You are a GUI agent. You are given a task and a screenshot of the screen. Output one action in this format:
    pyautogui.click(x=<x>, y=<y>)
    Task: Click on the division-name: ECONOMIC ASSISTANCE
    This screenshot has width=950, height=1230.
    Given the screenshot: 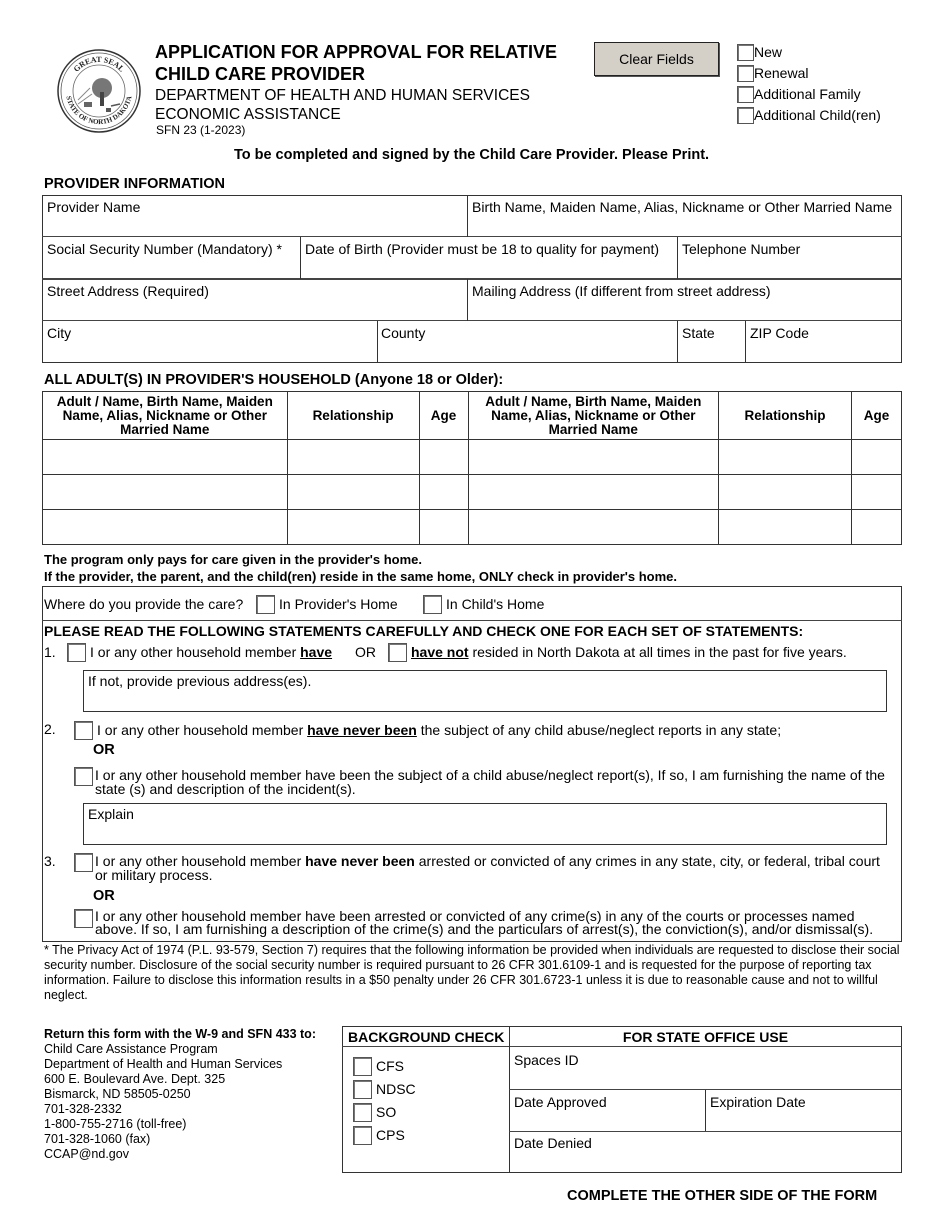 What is the action you would take?
    pyautogui.click(x=248, y=114)
    